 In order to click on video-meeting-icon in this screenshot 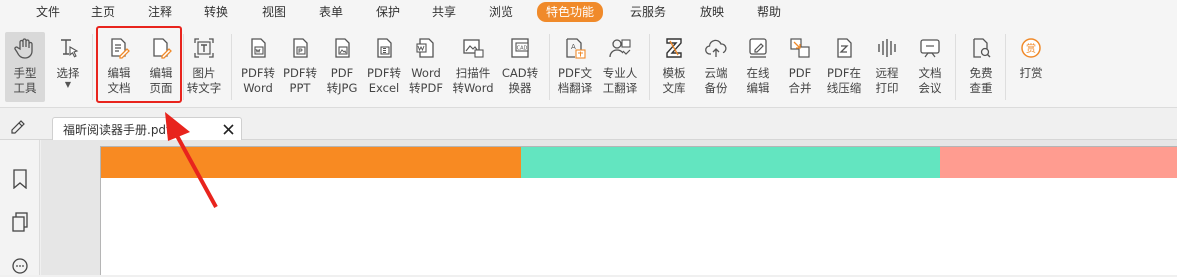, I will do `click(930, 48)`.